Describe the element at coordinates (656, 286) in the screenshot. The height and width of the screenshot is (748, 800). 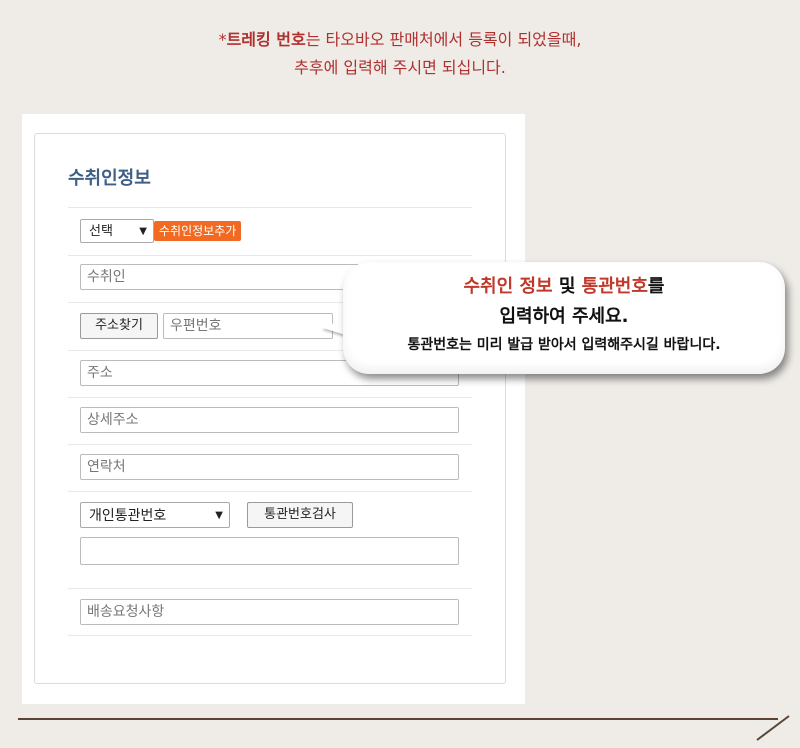
I see `bubble-particle: 를` at that location.